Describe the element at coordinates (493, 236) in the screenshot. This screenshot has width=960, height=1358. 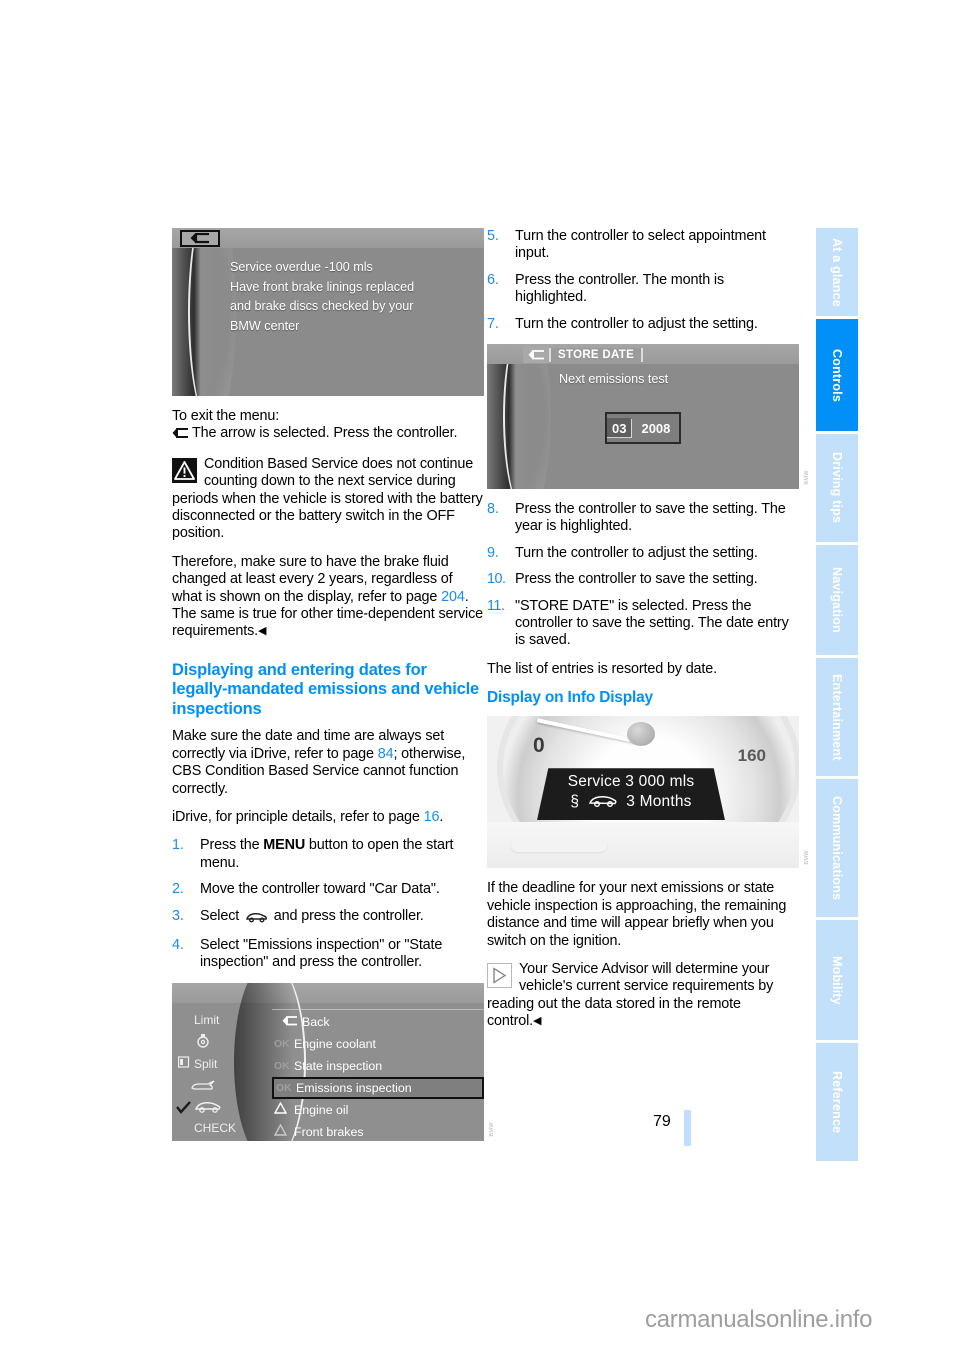
I see `step-number: 5.` at that location.